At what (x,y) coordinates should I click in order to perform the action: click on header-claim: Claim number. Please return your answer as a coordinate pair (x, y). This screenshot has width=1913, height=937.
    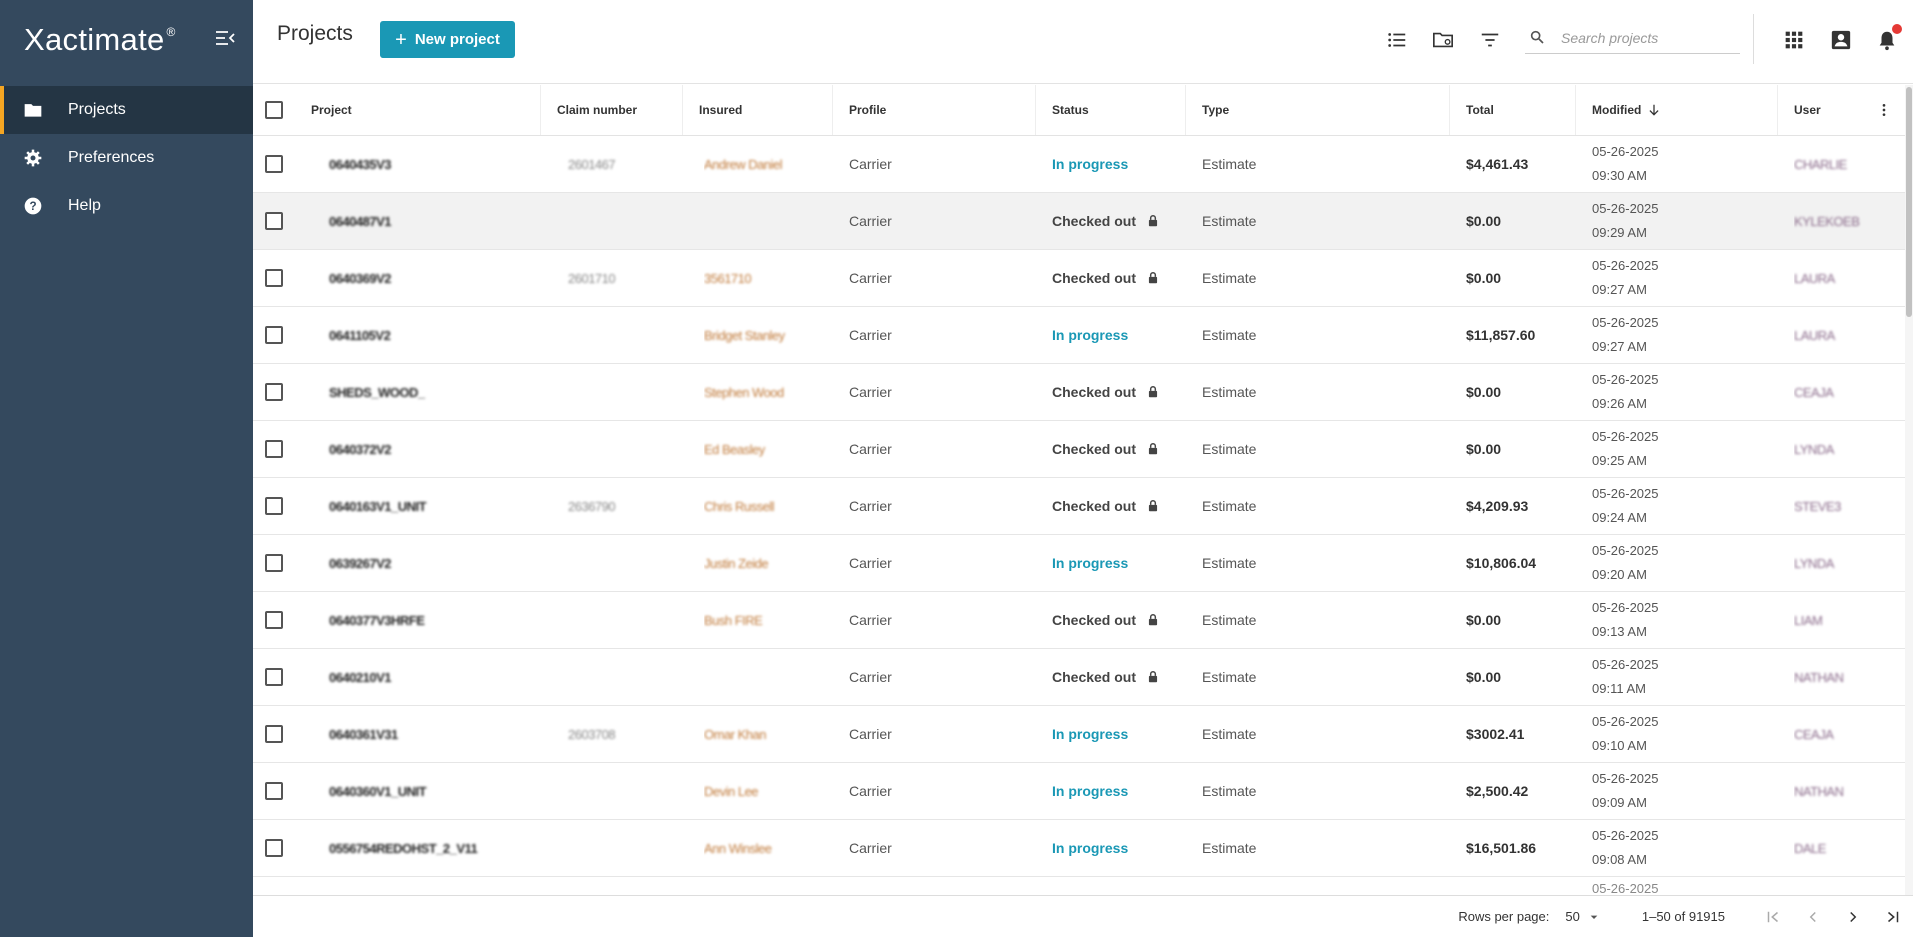
    Looking at the image, I should click on (612, 110).